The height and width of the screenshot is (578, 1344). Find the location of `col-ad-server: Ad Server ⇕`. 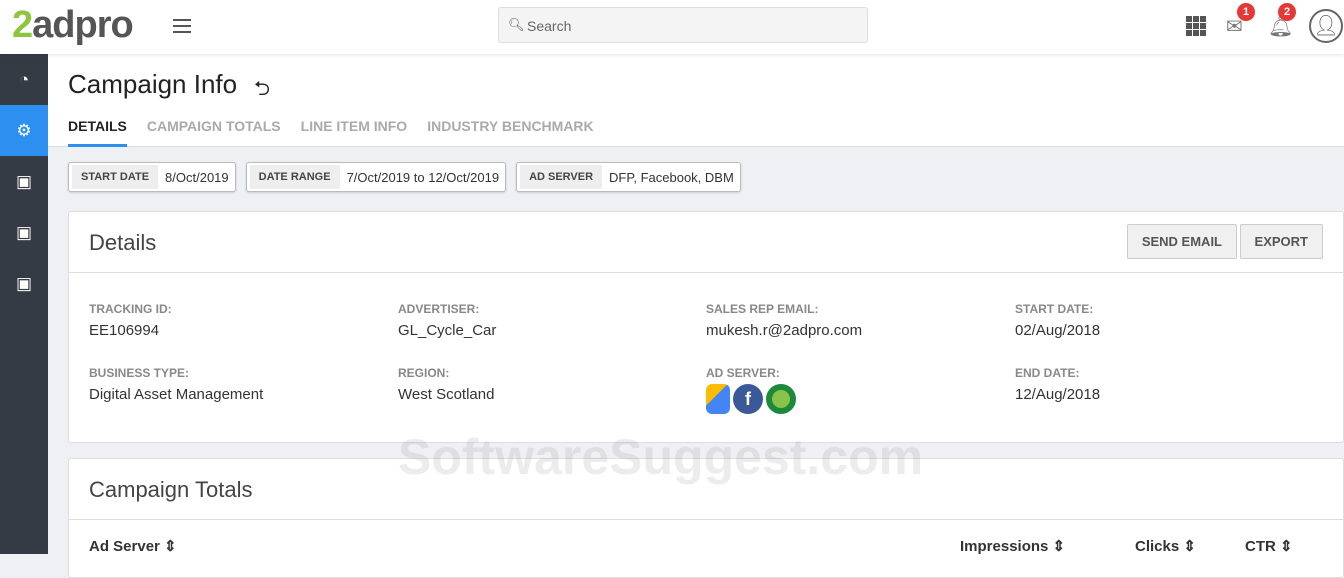

col-ad-server: Ad Server ⇕ is located at coordinates (133, 546).